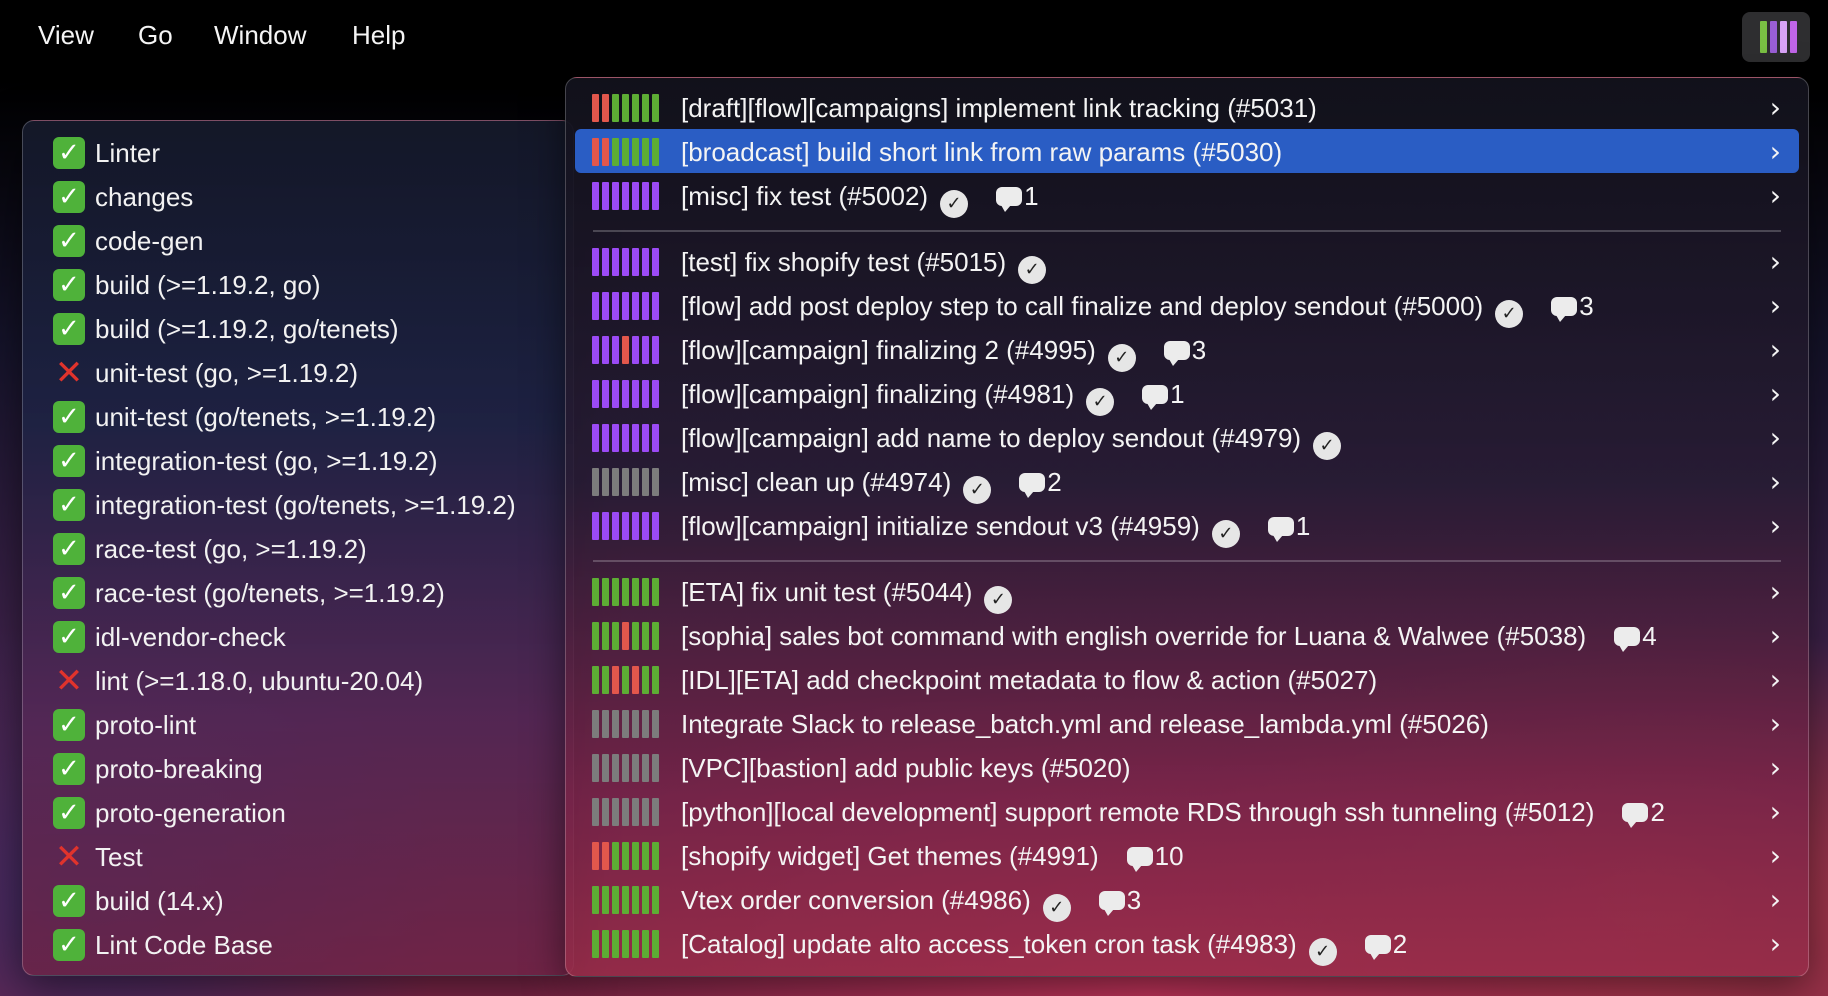 This screenshot has width=1828, height=996. What do you see at coordinates (878, 394) in the screenshot?
I see `pull-request-title-text: [flow][campaign] finalizing (#4981)` at bounding box center [878, 394].